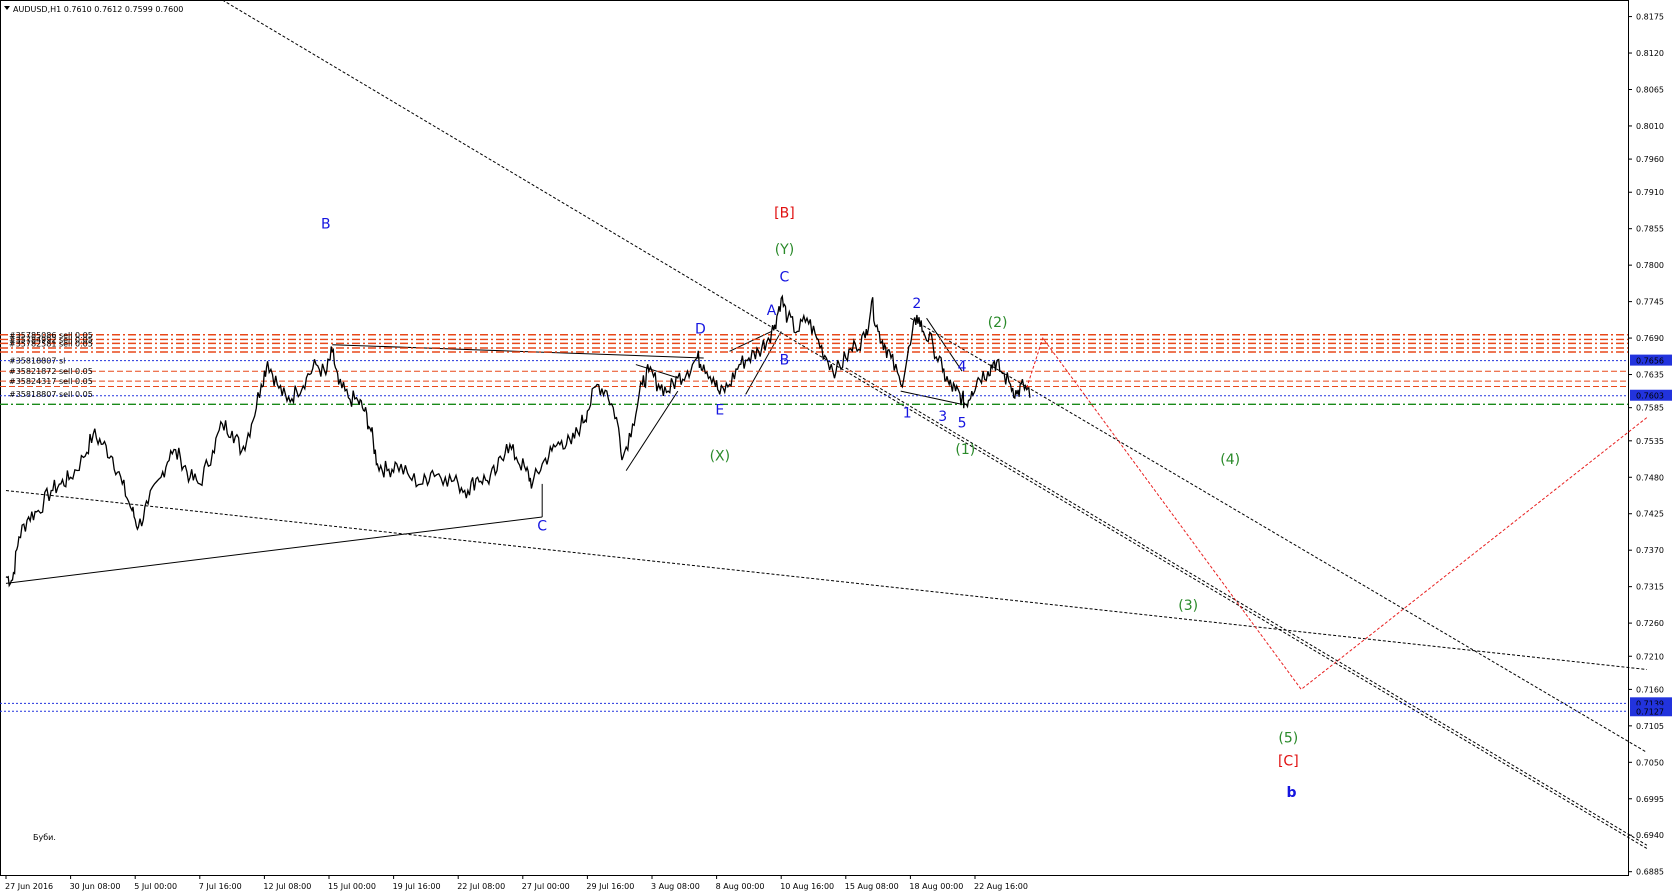 This screenshot has width=1676, height=894. Describe the element at coordinates (916, 304) in the screenshot. I see `wave-label: 2` at that location.